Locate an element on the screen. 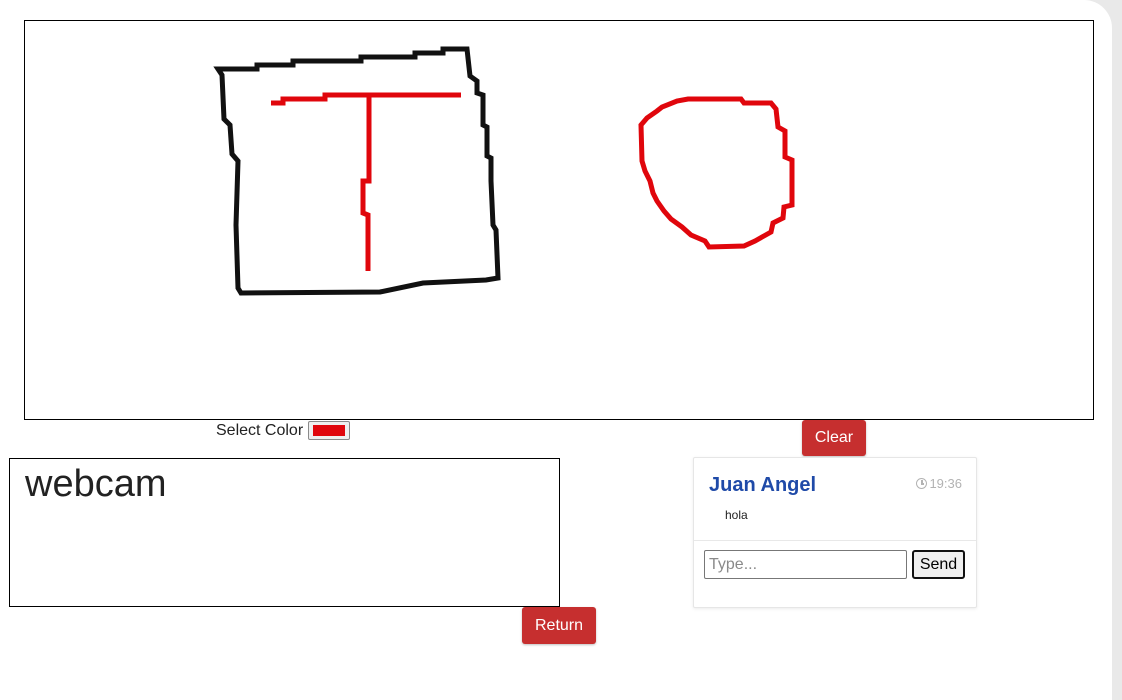  red-t-stem-stroke is located at coordinates (366, 183).